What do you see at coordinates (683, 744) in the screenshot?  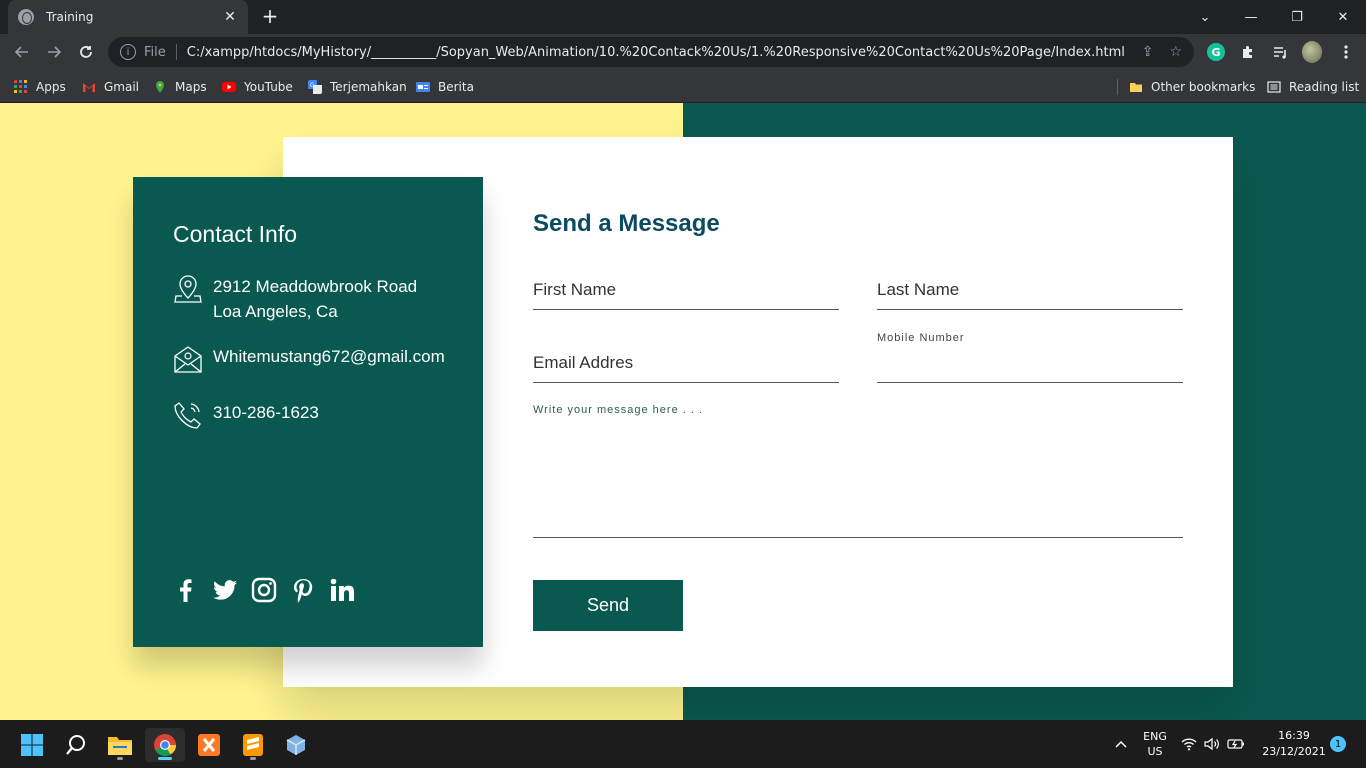 I see `windows-taskbar: ENG US 16:39 23/12/2021 1` at bounding box center [683, 744].